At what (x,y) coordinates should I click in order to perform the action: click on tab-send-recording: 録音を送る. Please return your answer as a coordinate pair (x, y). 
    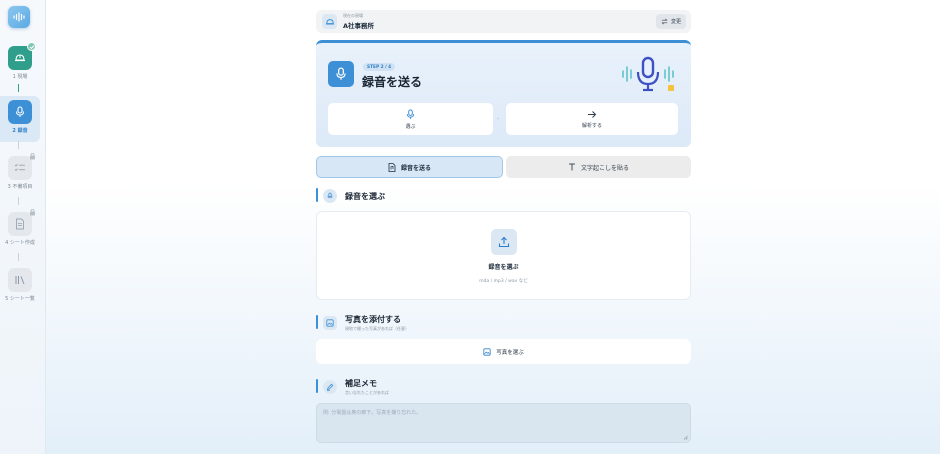
    Looking at the image, I should click on (409, 167).